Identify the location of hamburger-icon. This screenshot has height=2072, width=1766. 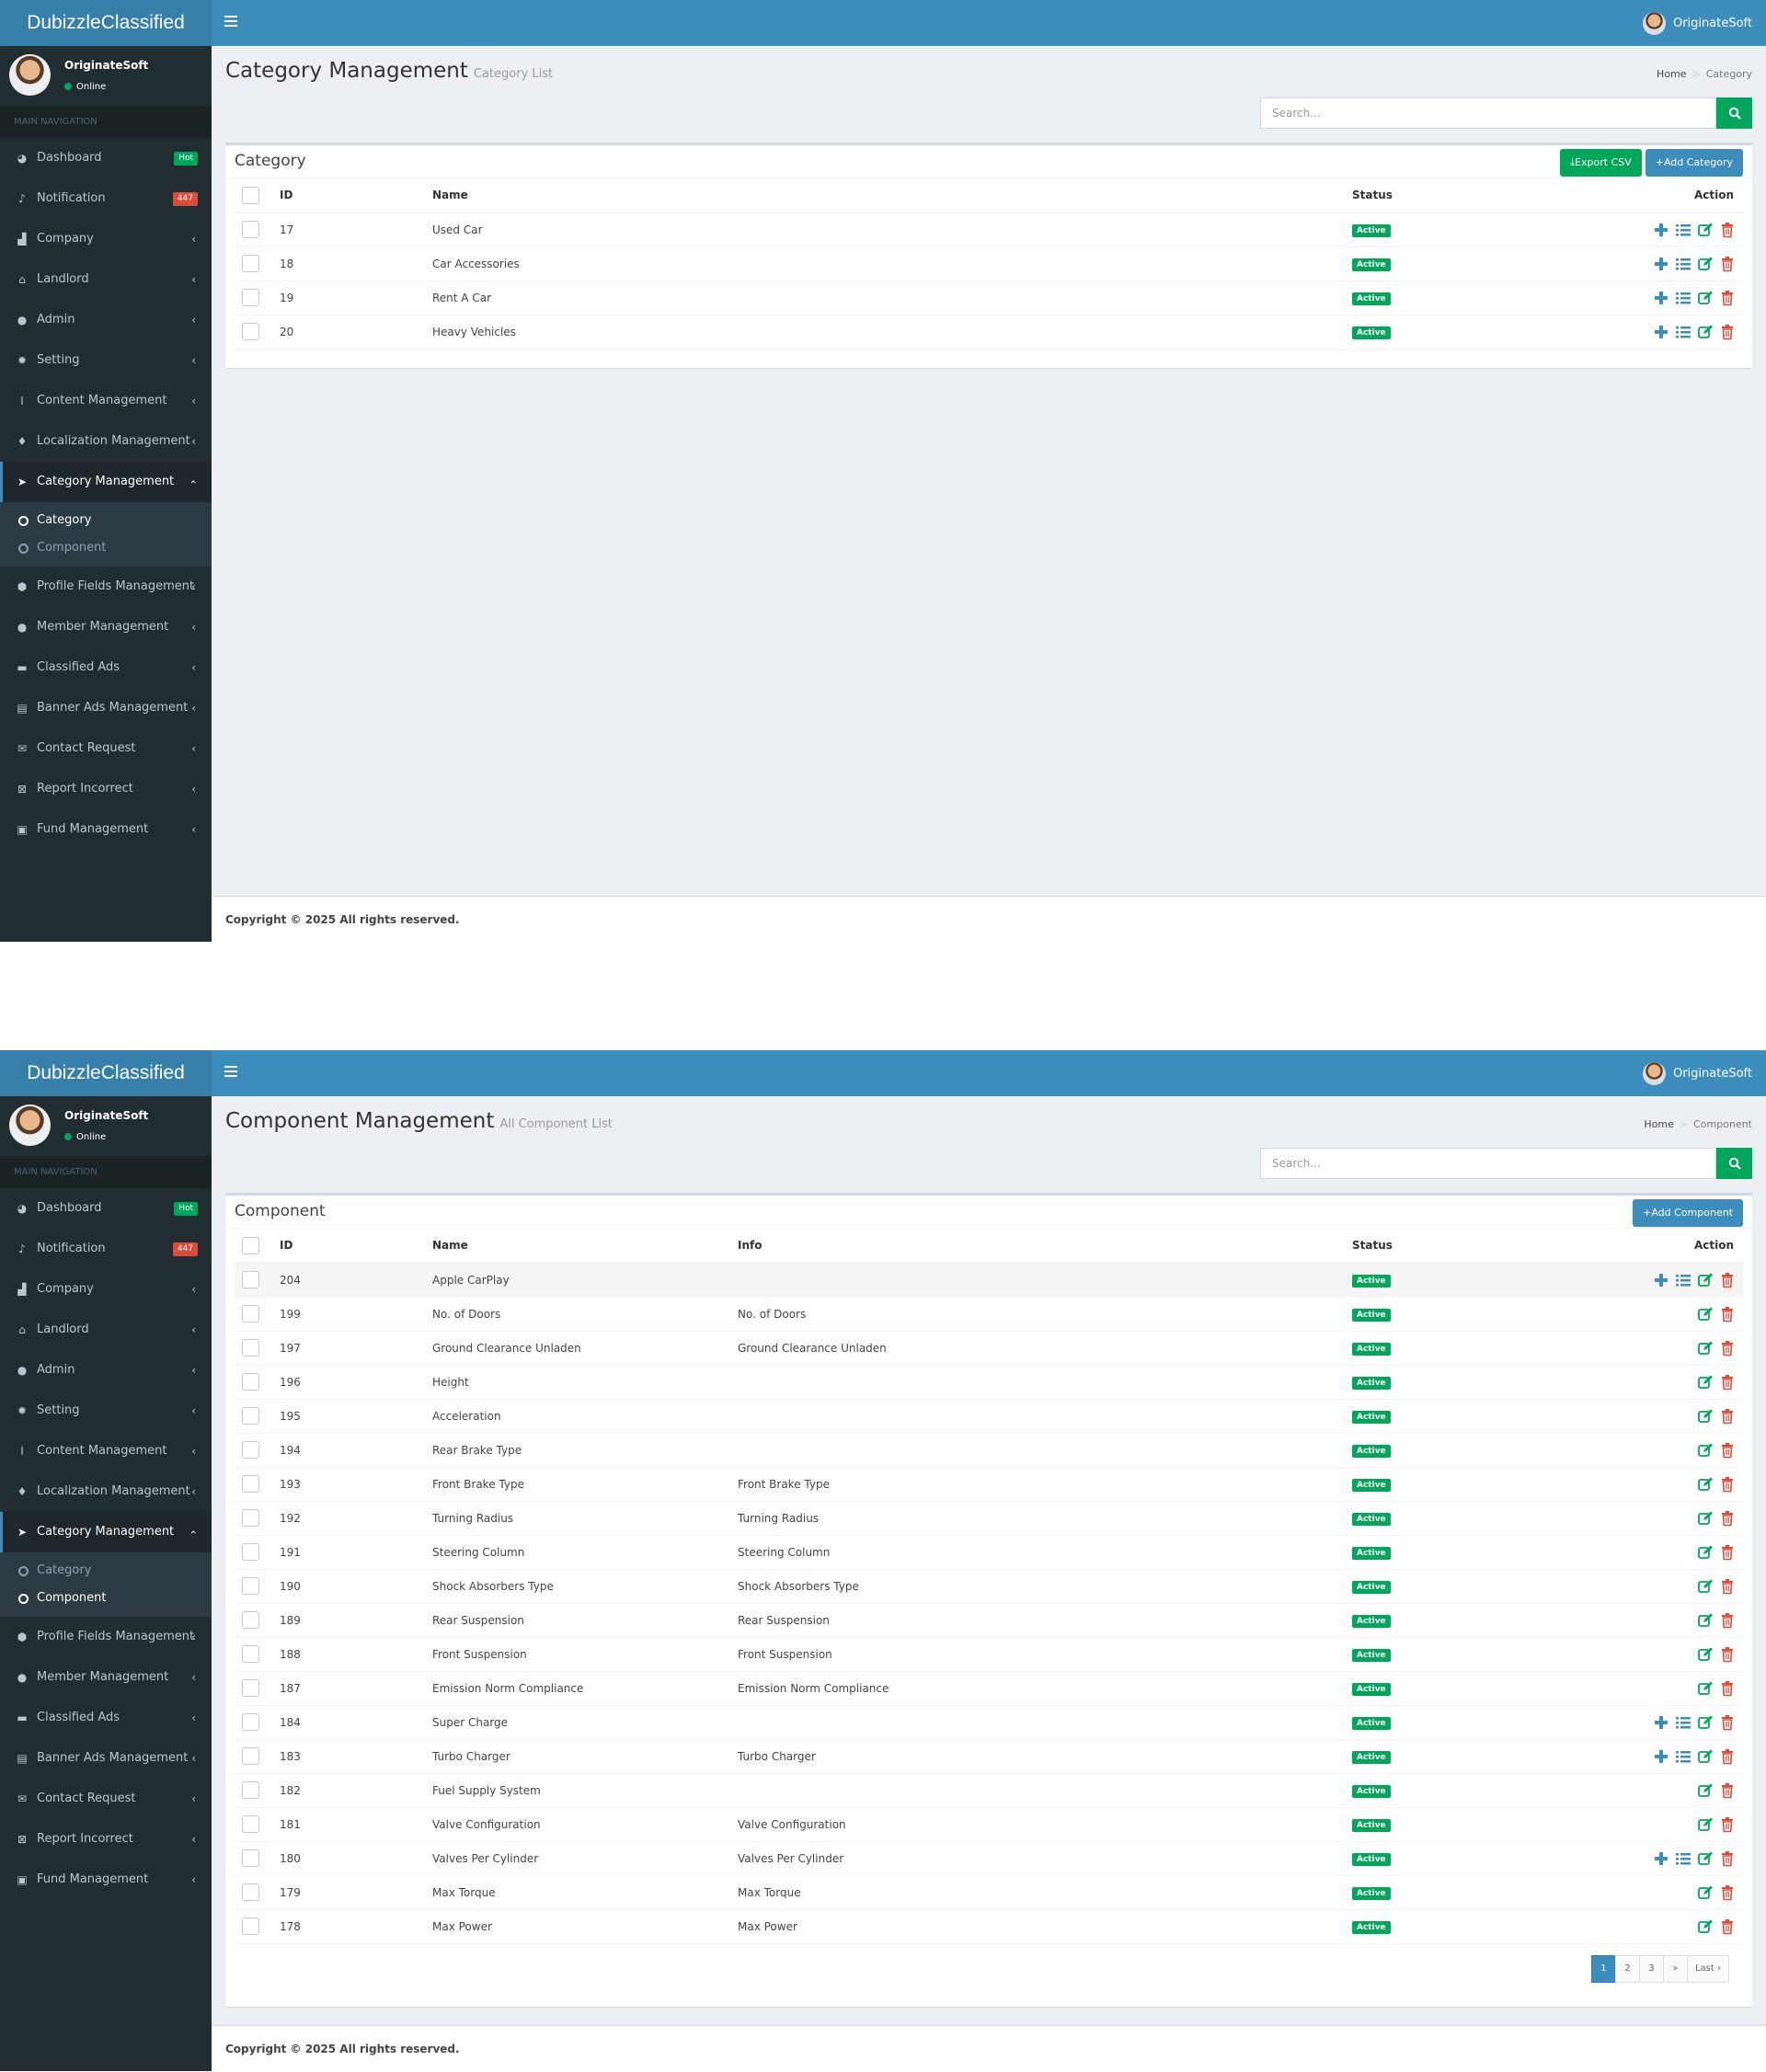
(230, 23).